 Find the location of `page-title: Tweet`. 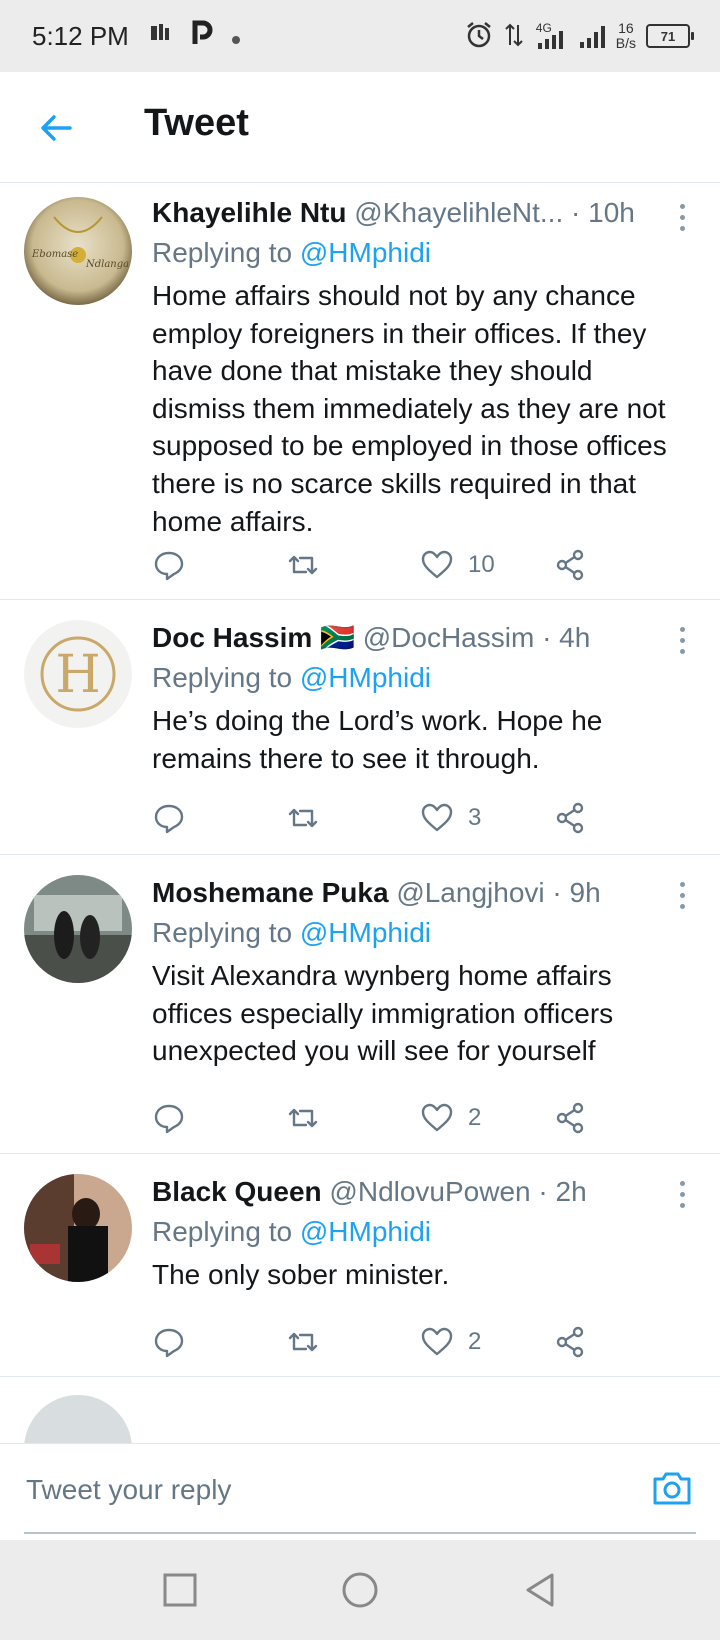

page-title: Tweet is located at coordinates (196, 123).